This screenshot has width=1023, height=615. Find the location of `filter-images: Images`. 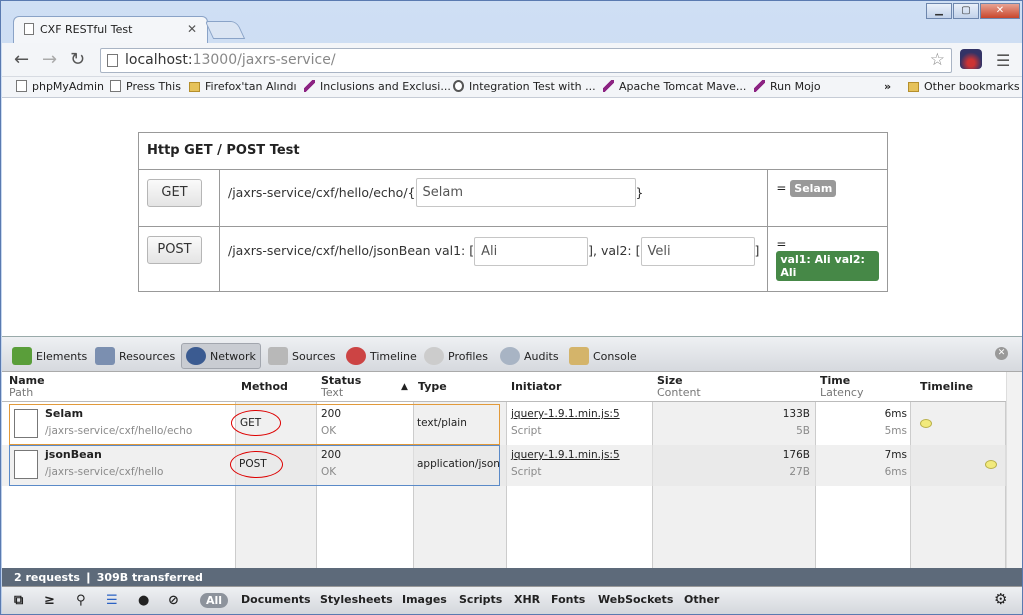

filter-images: Images is located at coordinates (424, 599).